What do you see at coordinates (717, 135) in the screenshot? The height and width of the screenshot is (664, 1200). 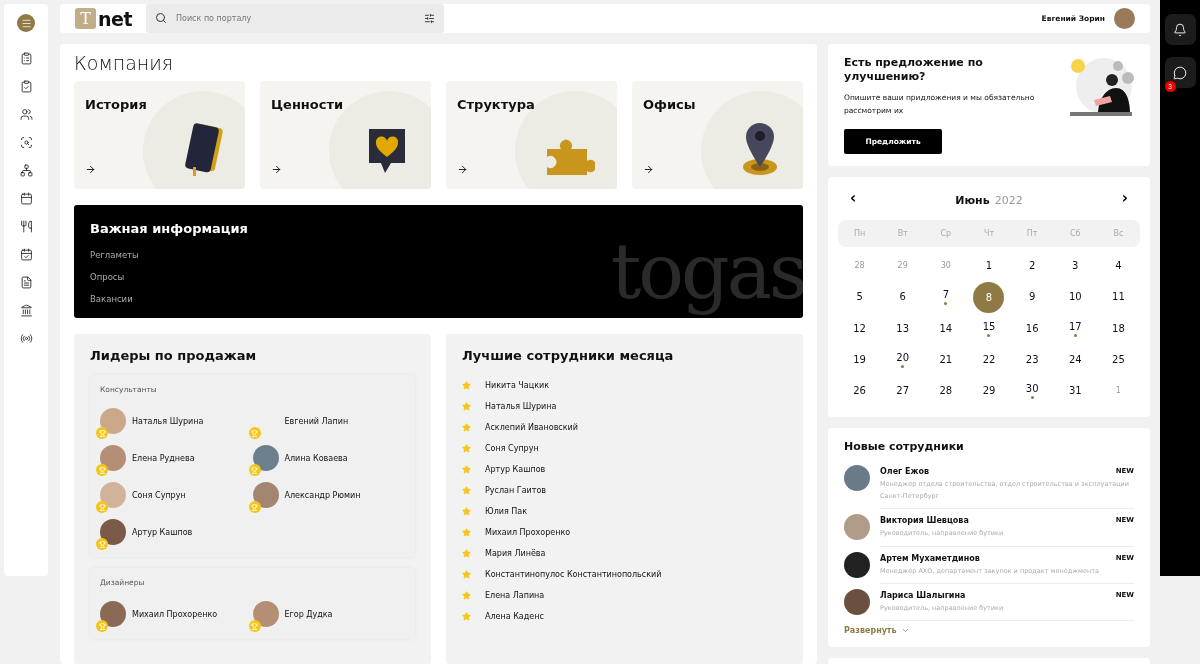 I see `section-card: Офисы` at bounding box center [717, 135].